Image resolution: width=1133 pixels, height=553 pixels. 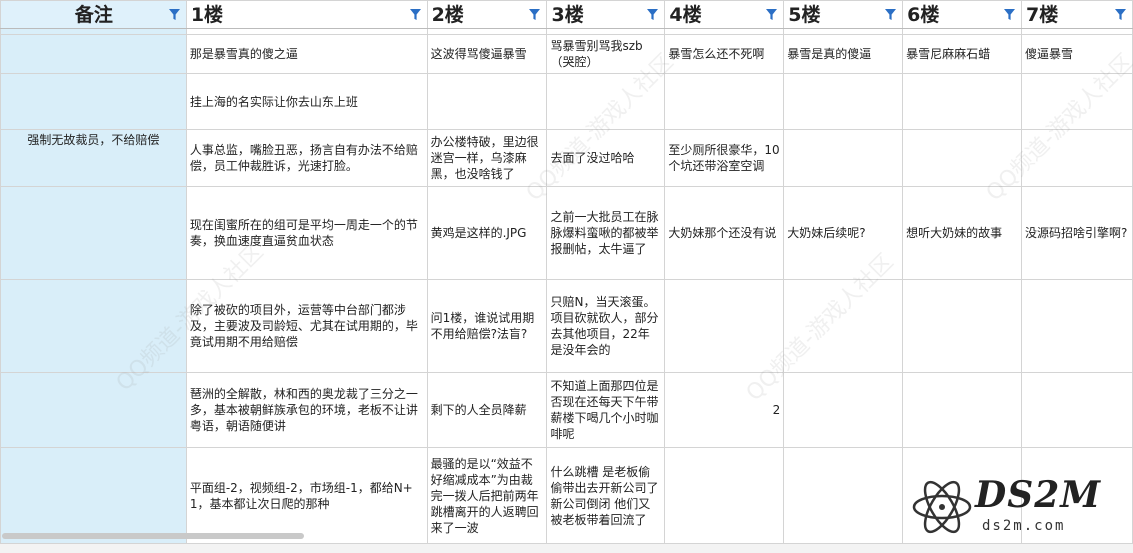 I want to click on table-cell: 大奶妹那个还没有说, so click(x=724, y=233).